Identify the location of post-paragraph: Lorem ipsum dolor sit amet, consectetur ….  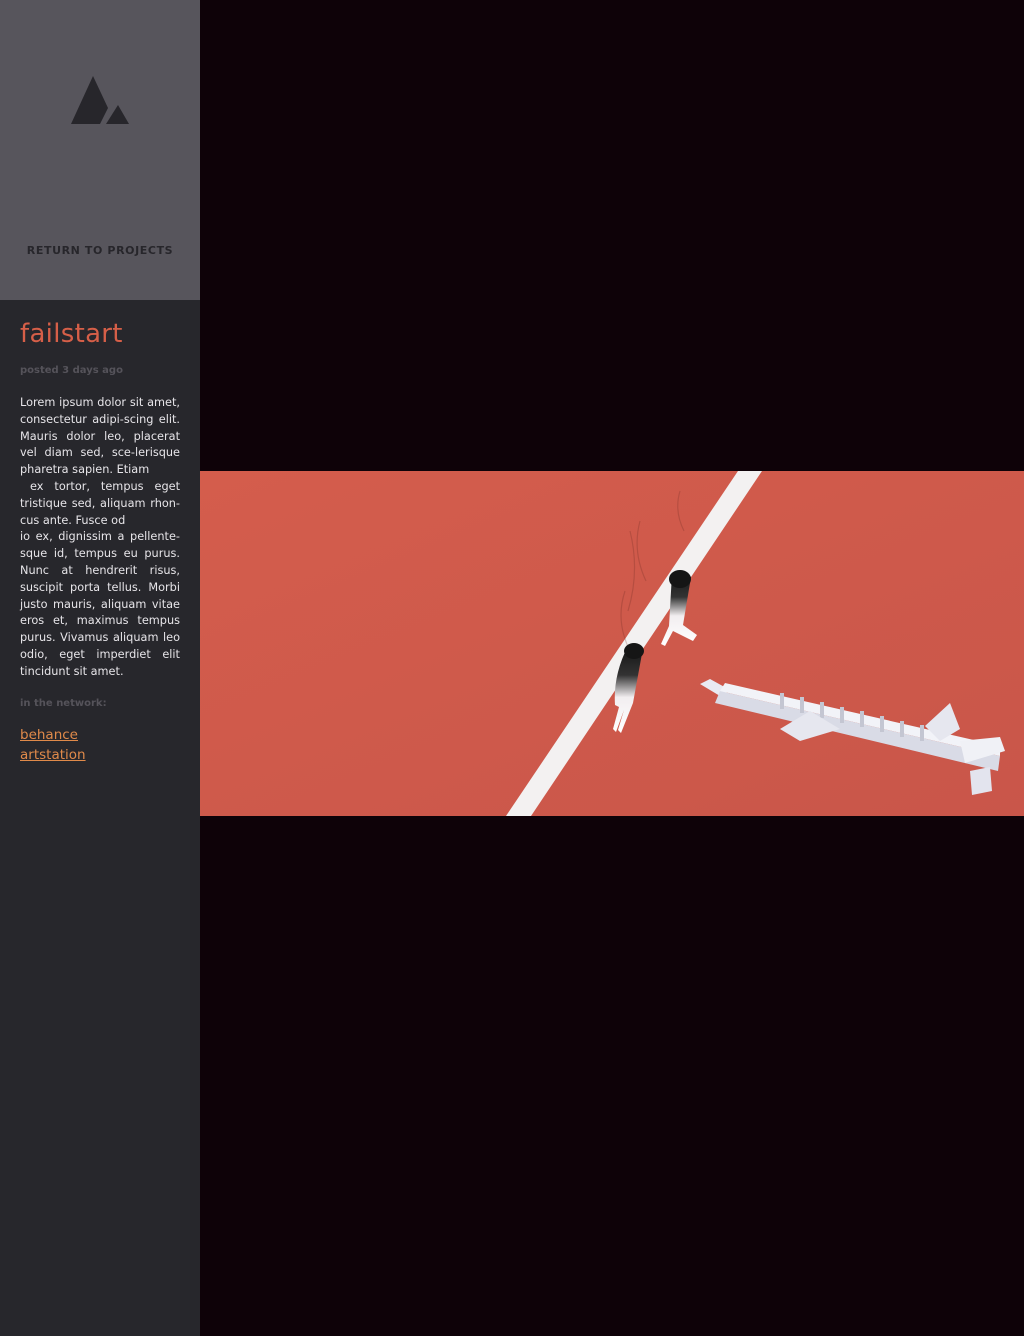
(100, 436).